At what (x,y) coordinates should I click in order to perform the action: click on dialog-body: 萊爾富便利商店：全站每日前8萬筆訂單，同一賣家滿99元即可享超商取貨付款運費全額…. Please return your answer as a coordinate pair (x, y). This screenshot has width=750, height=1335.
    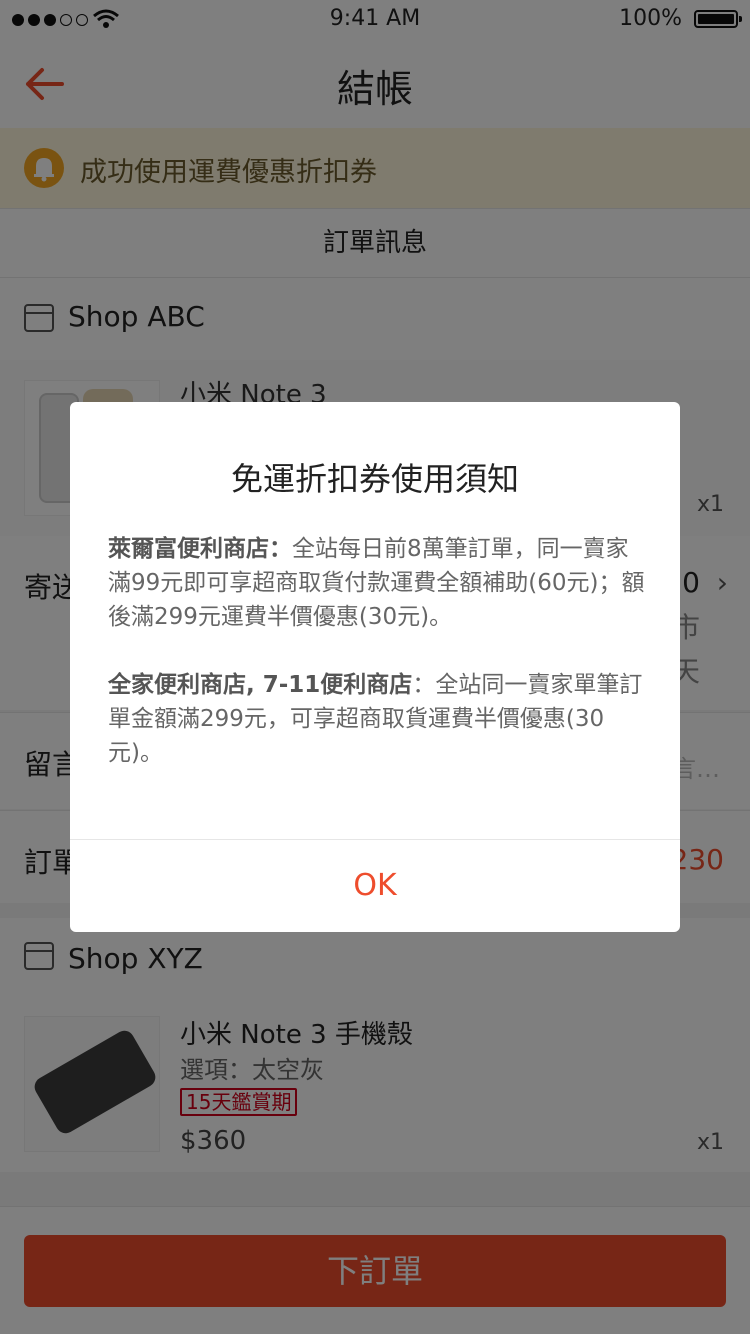
    Looking at the image, I should click on (378, 668).